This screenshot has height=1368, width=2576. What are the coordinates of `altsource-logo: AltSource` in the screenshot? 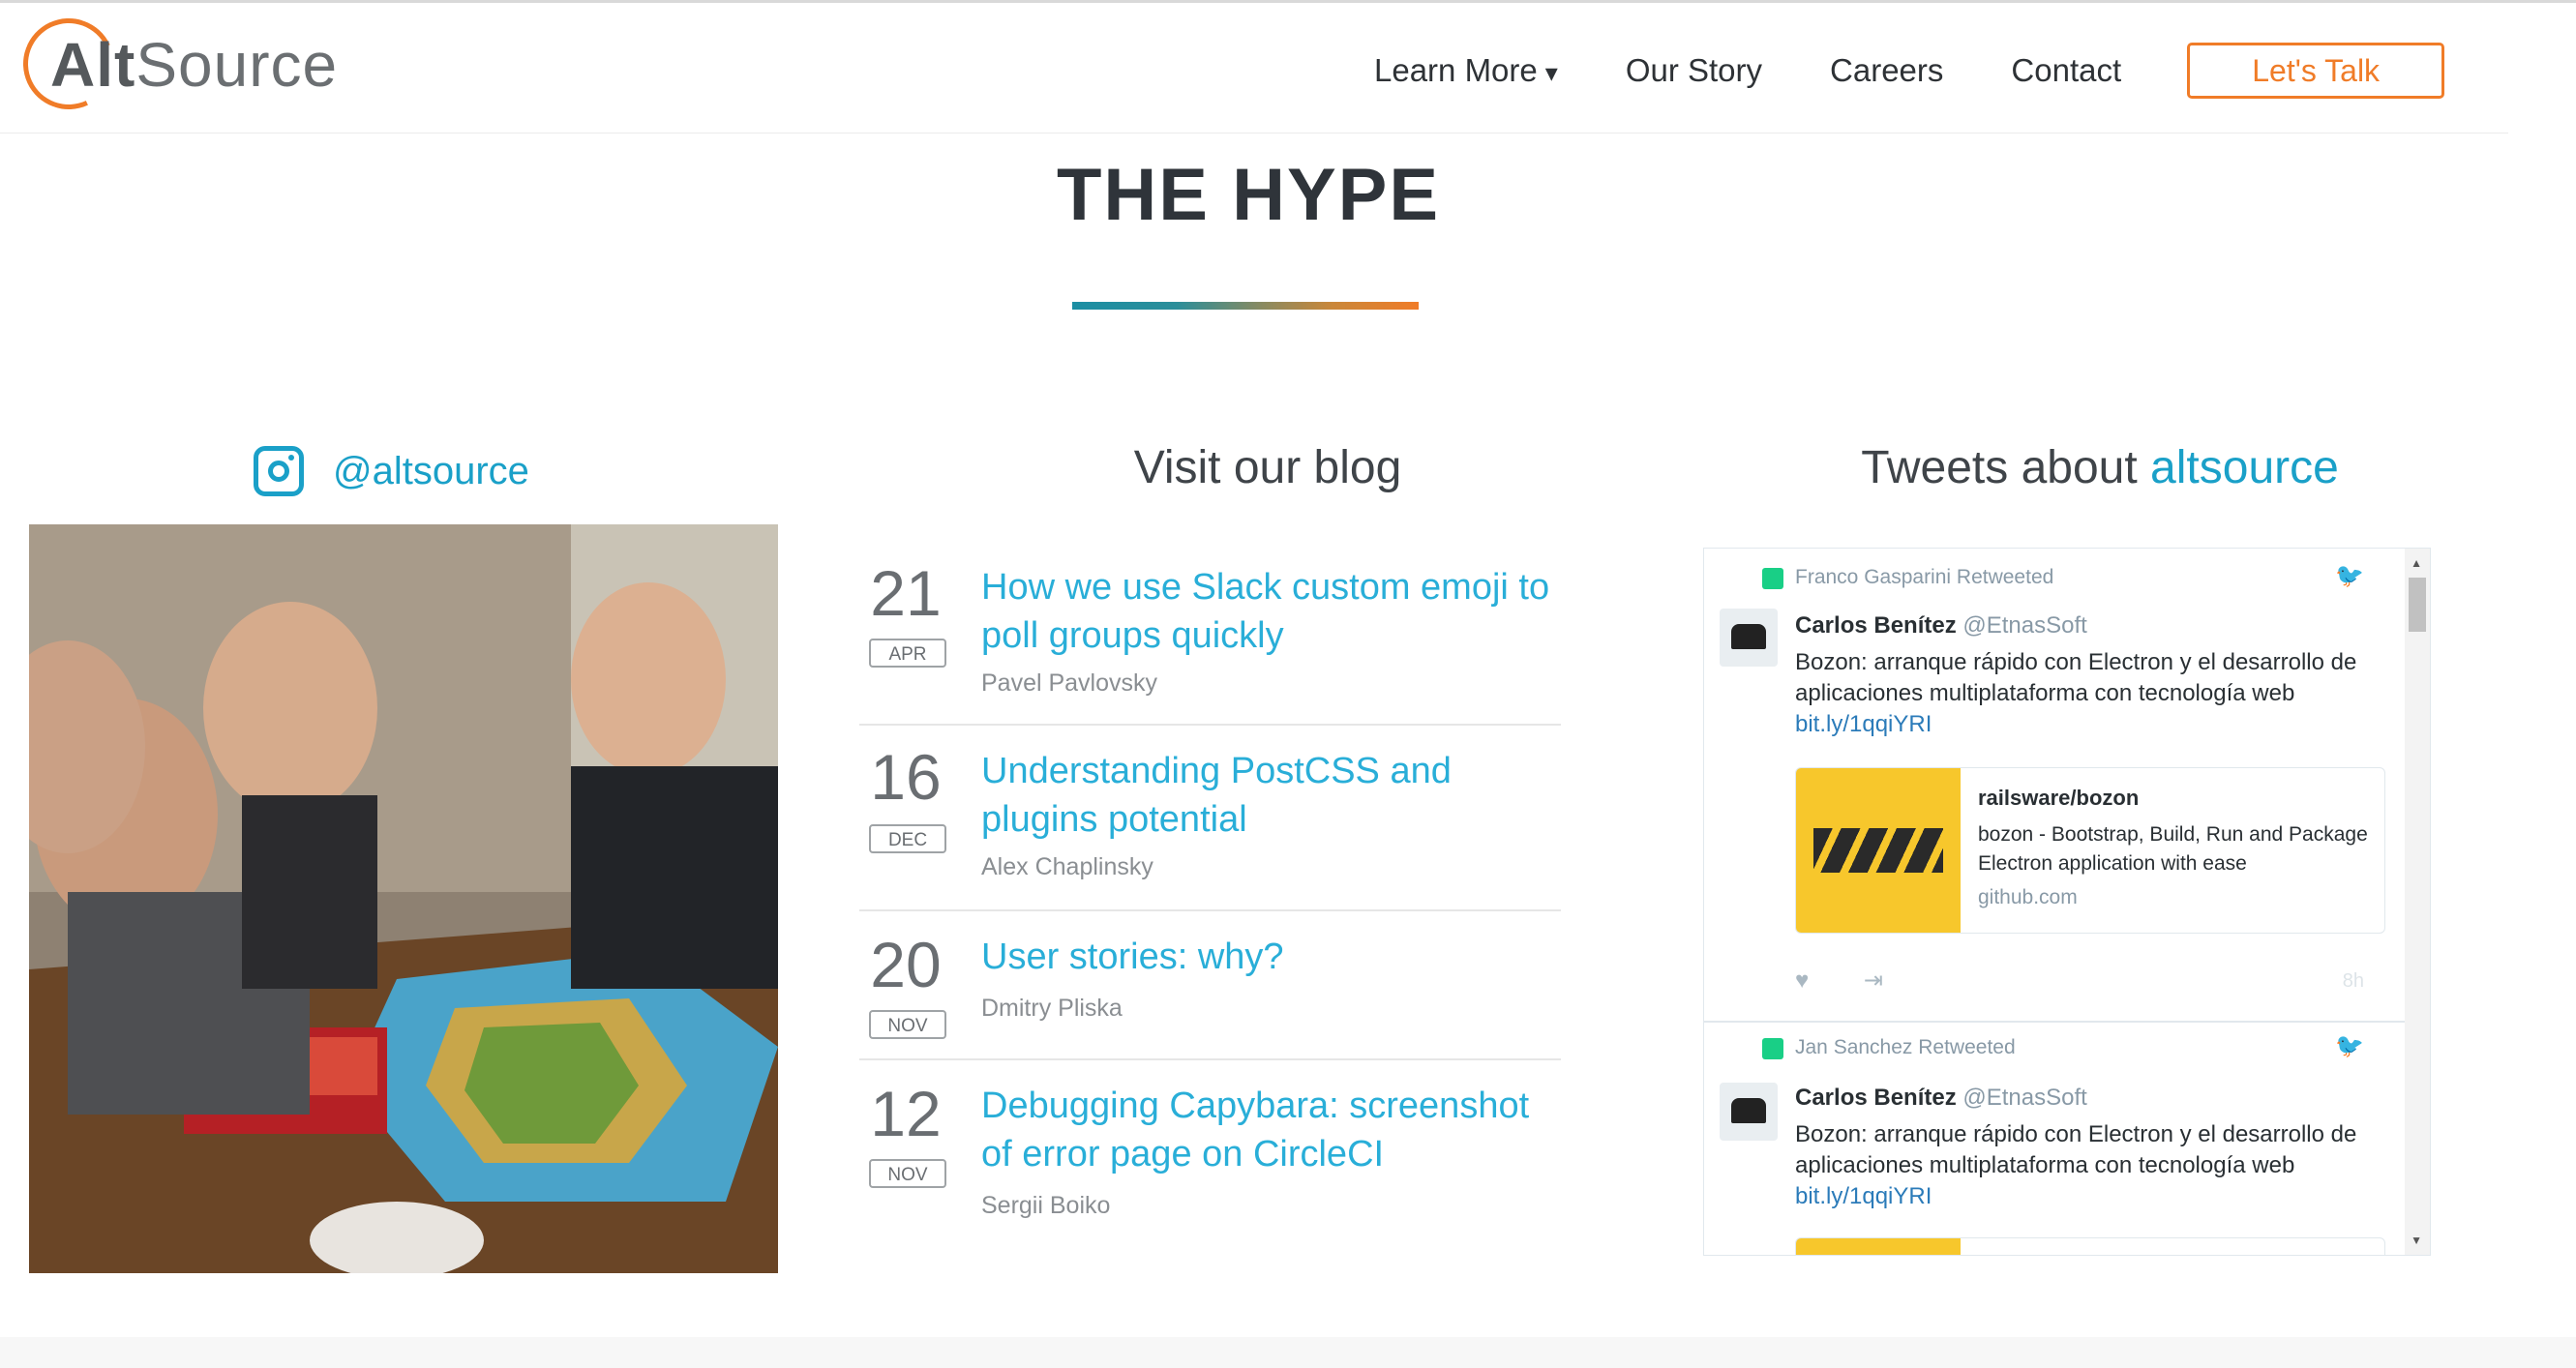 It's located at (176, 64).